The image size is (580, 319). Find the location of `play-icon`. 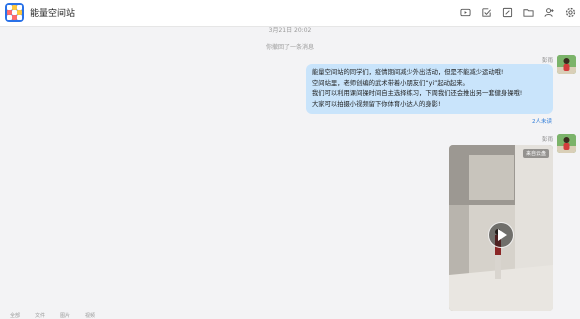

play-icon is located at coordinates (501, 235).